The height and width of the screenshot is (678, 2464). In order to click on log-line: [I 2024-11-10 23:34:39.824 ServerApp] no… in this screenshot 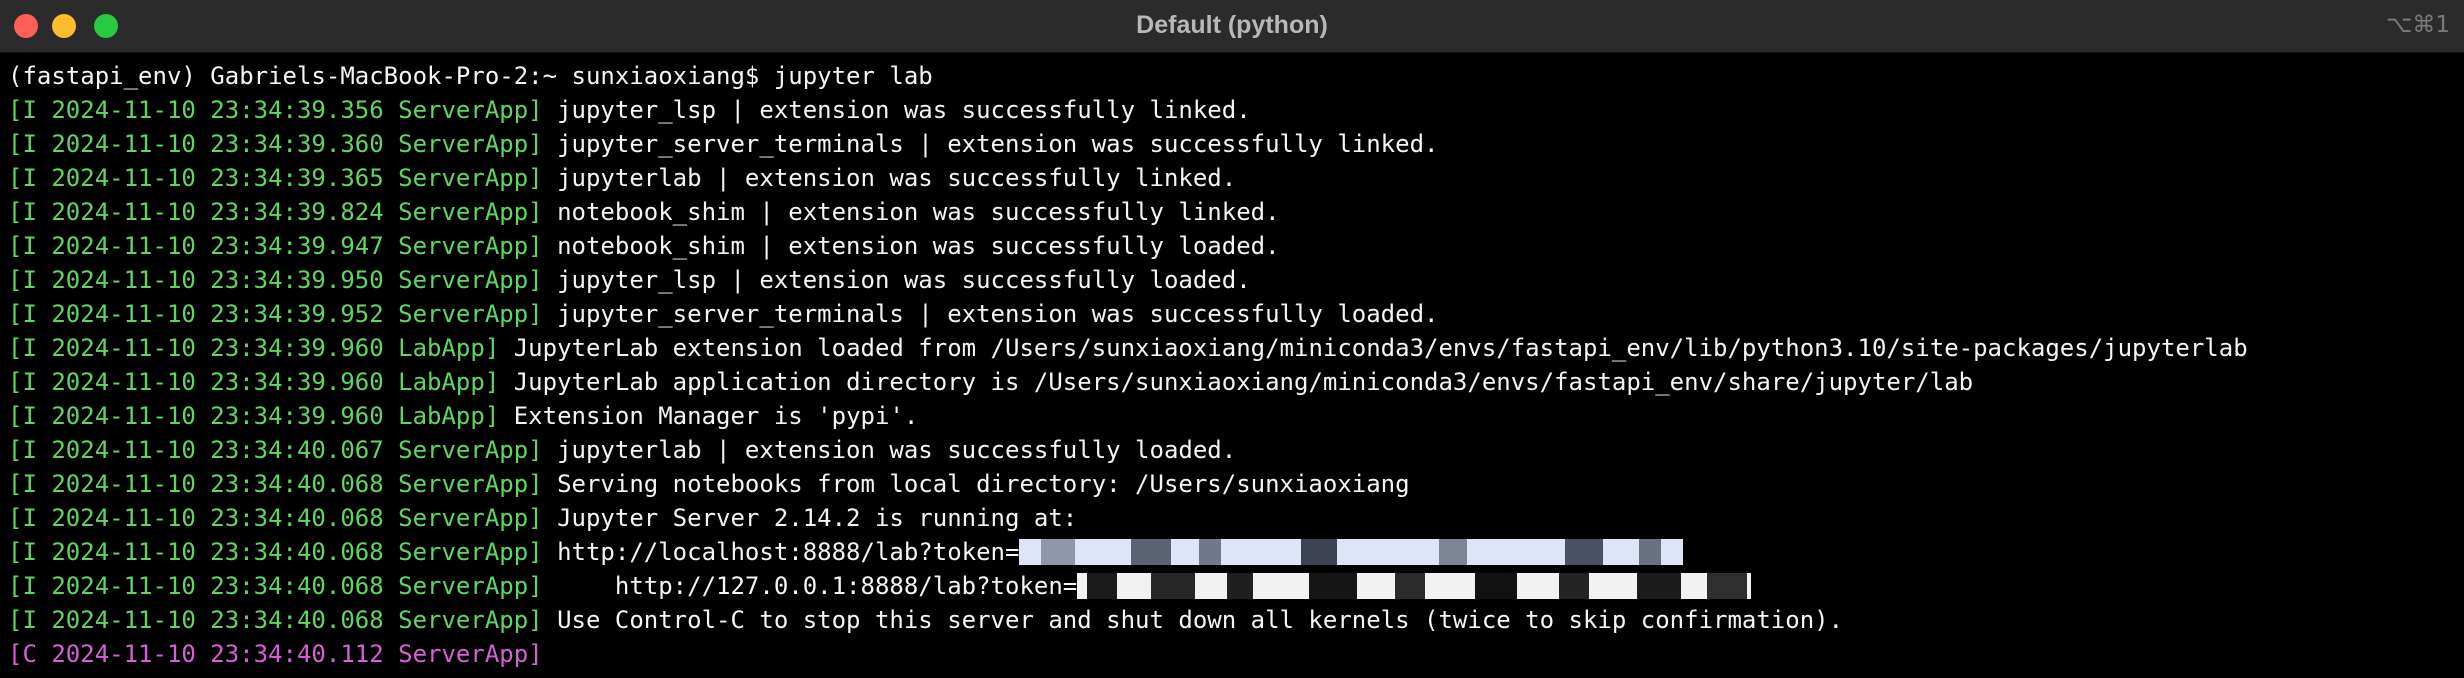, I will do `click(1232, 212)`.